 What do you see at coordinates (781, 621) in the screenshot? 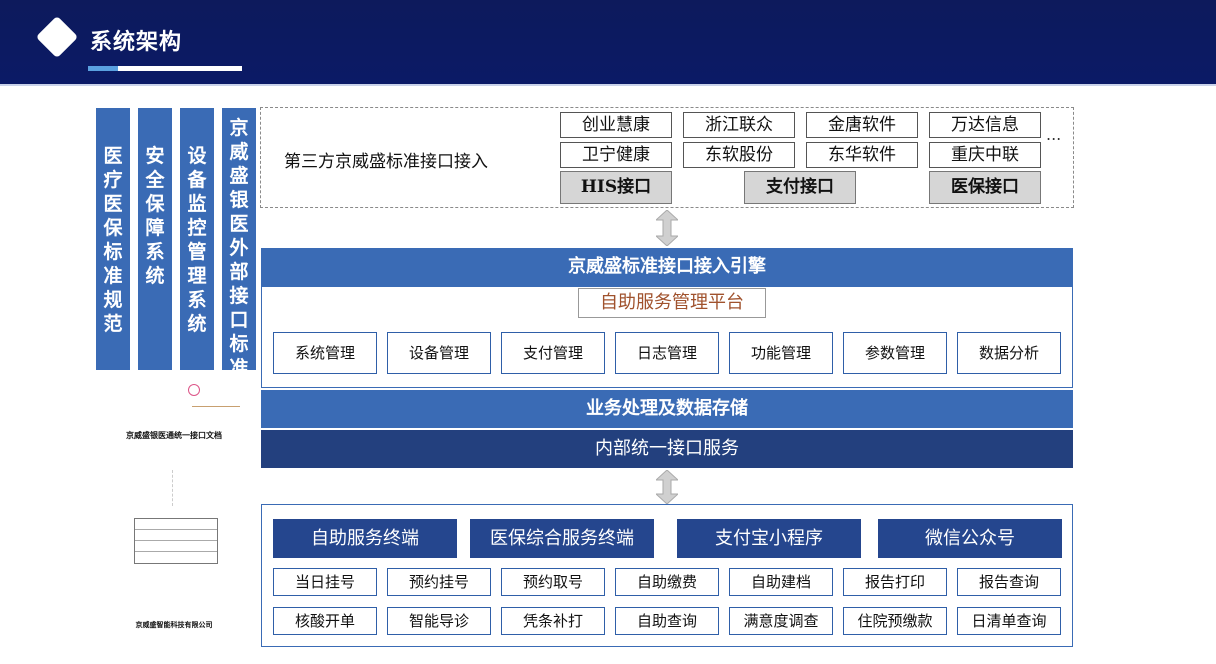
I see `service-box: 满意度调查` at bounding box center [781, 621].